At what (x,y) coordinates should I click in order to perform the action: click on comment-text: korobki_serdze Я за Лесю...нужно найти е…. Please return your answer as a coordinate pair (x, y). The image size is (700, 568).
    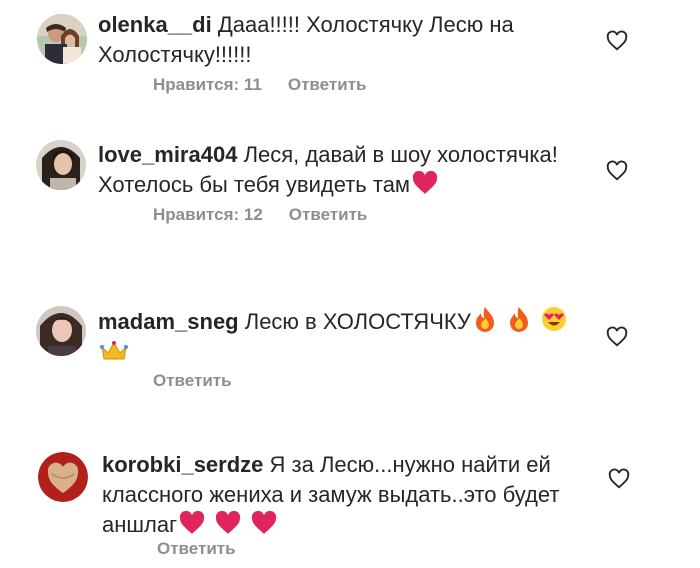
    Looking at the image, I should click on (342, 495).